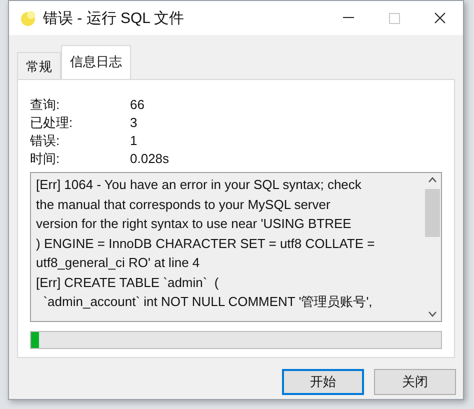 The width and height of the screenshot is (474, 409). Describe the element at coordinates (134, 123) in the screenshot. I see `stat-value: 3` at that location.